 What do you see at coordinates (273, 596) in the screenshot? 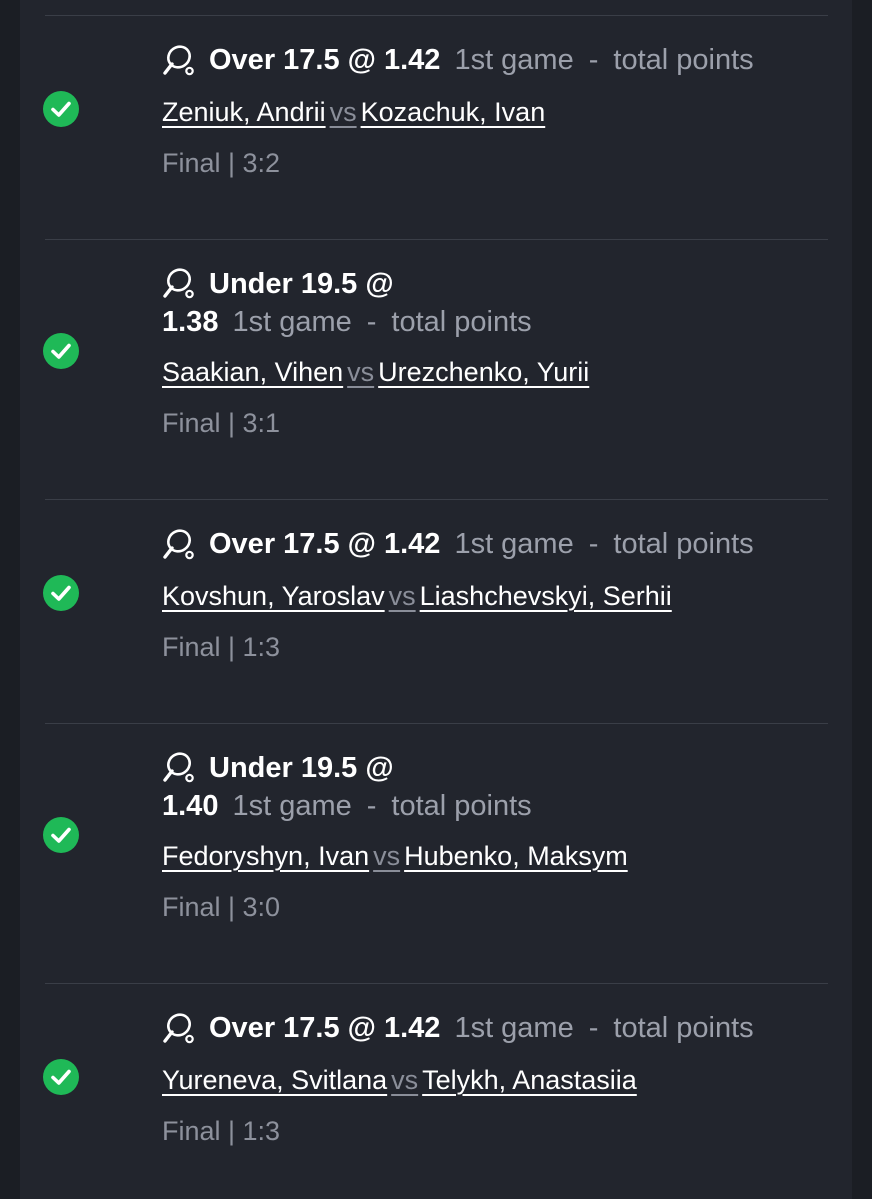
I see `player-link: Kovshun, Yaroslav` at bounding box center [273, 596].